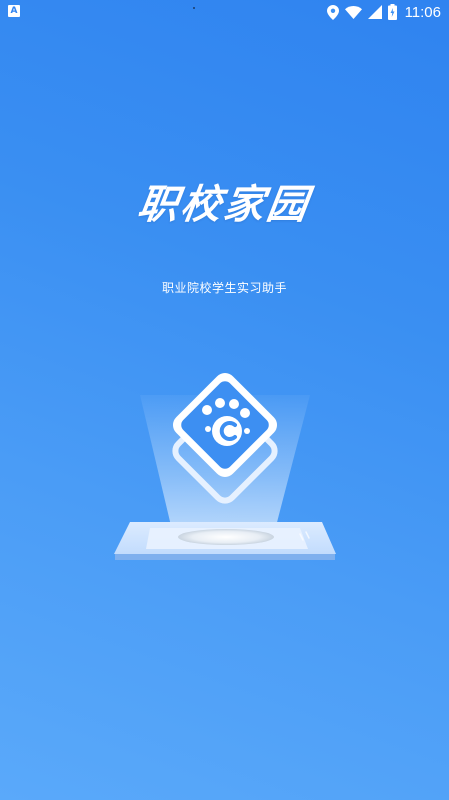 Image resolution: width=449 pixels, height=800 pixels. What do you see at coordinates (224, 205) in the screenshot?
I see `app-title: 职校家园` at bounding box center [224, 205].